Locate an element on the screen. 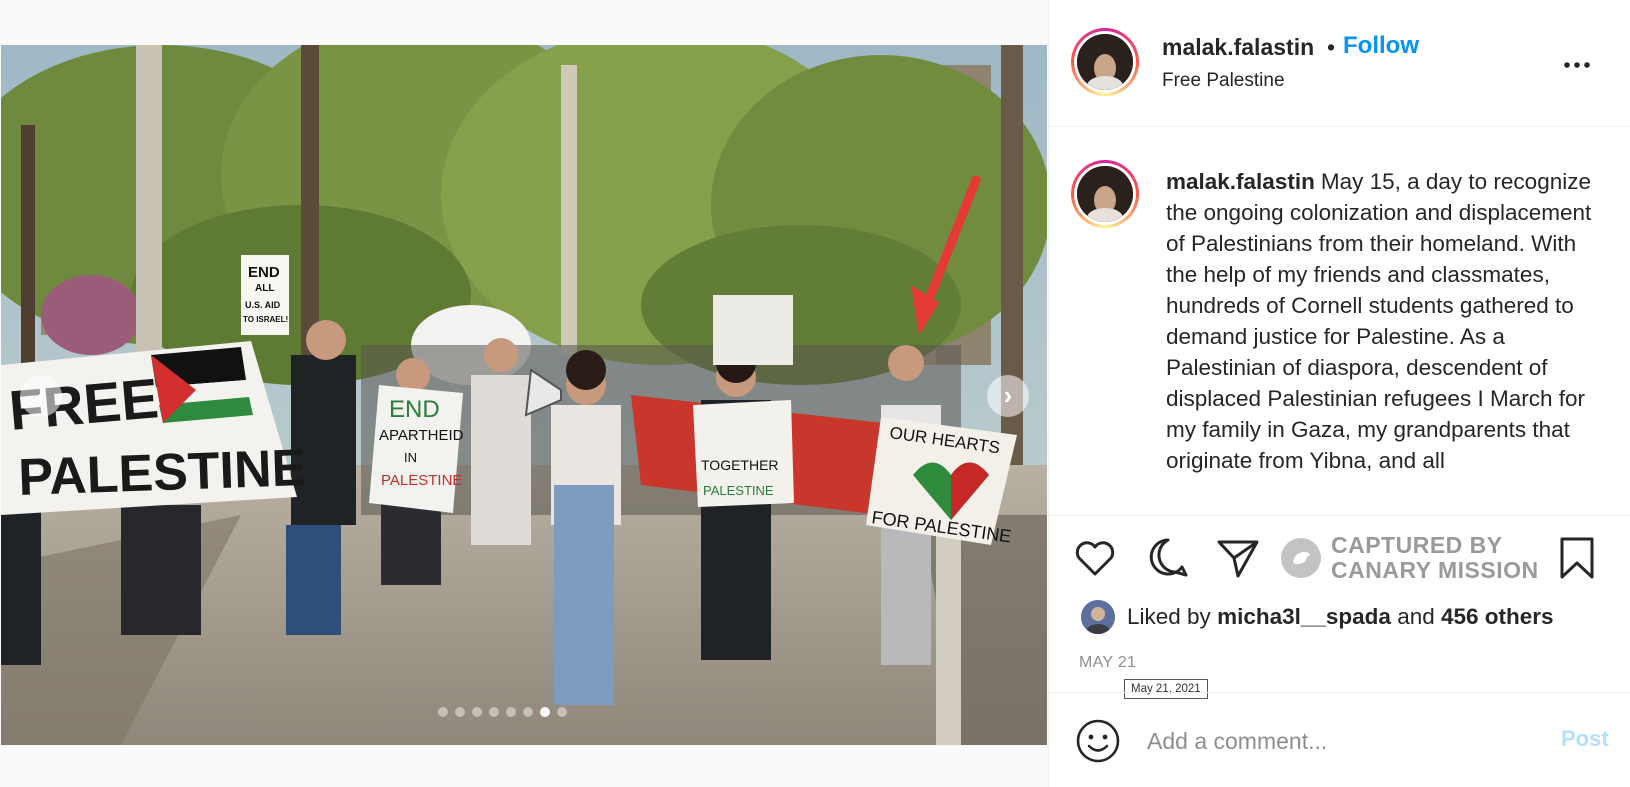 This screenshot has height=787, width=1630. likes-prefix: Liked by is located at coordinates (1169, 616).